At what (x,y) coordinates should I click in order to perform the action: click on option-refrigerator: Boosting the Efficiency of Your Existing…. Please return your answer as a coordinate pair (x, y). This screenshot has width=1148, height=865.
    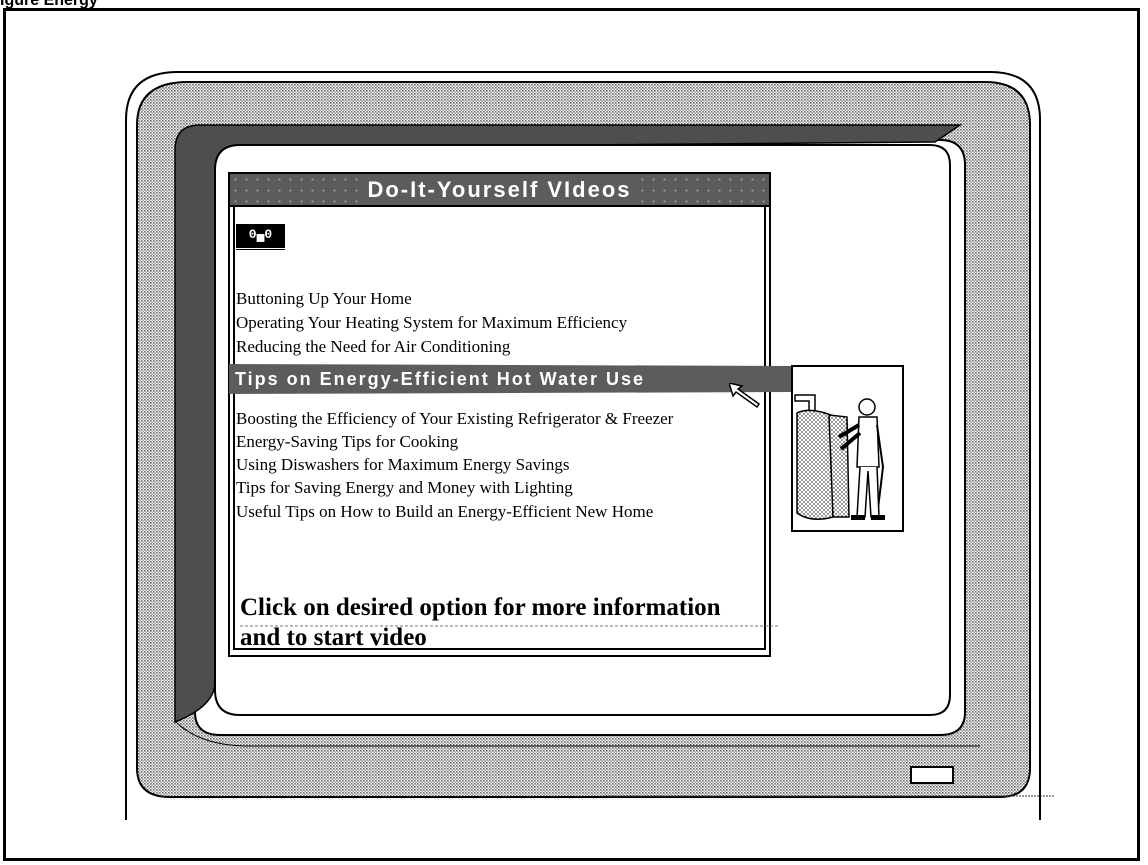
    Looking at the image, I should click on (454, 419).